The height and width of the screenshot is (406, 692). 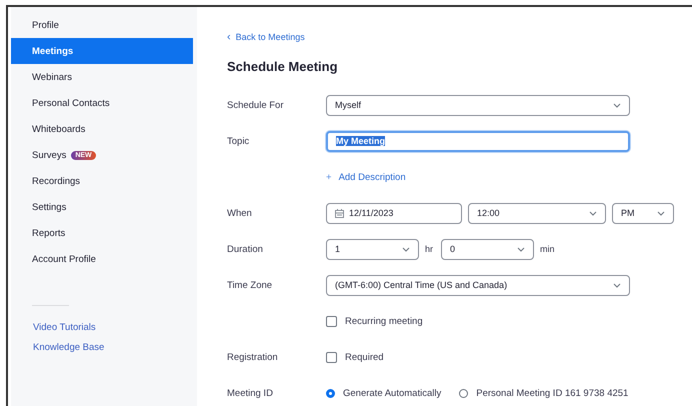 What do you see at coordinates (102, 181) in the screenshot?
I see `sidebar-item: Recordings` at bounding box center [102, 181].